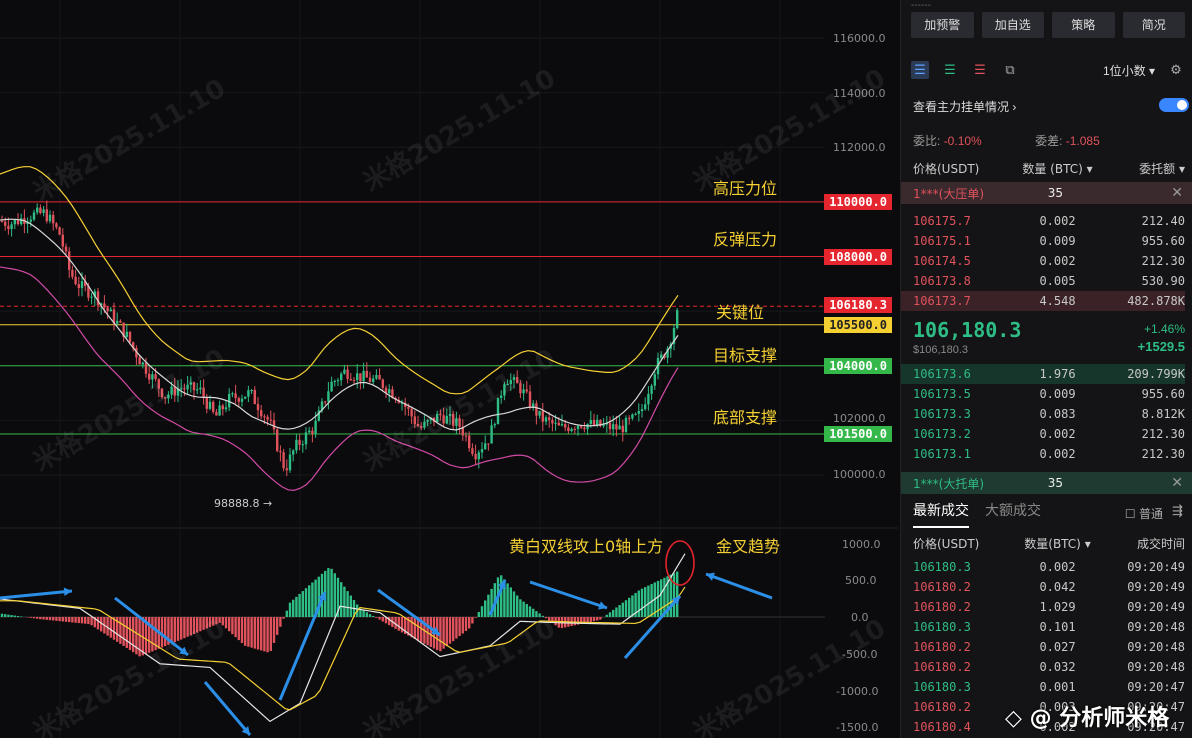 The height and width of the screenshot is (738, 1192). What do you see at coordinates (1049, 221) in the screenshot?
I see `ask-row: 106175.7 0.002 212.40` at bounding box center [1049, 221].